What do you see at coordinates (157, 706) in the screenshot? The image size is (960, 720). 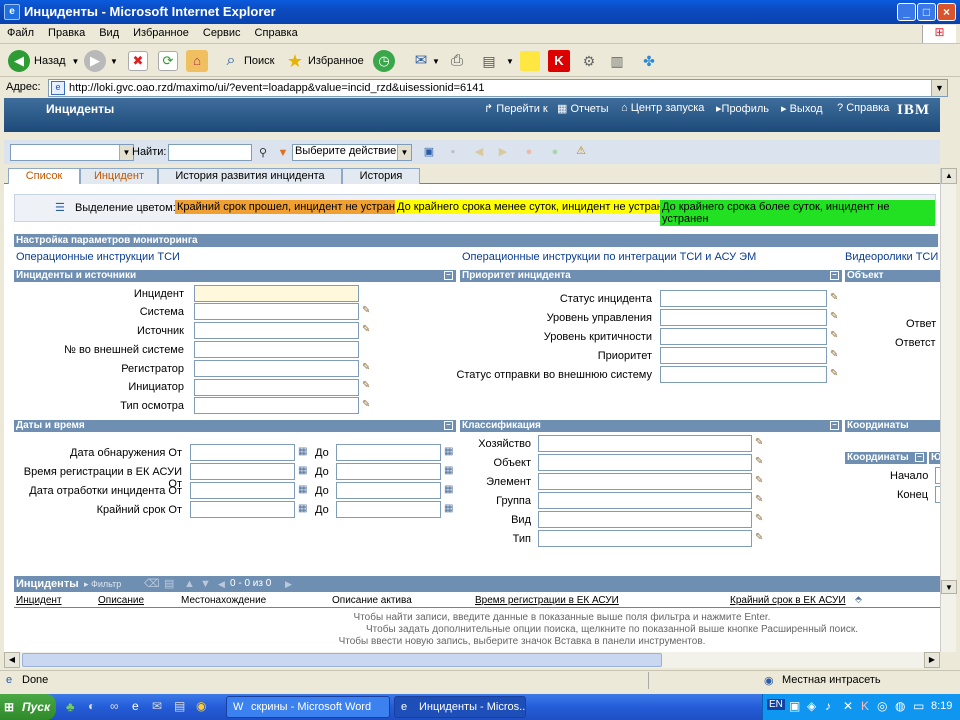 I see `quick-launch-outlook-icon: ✉` at bounding box center [157, 706].